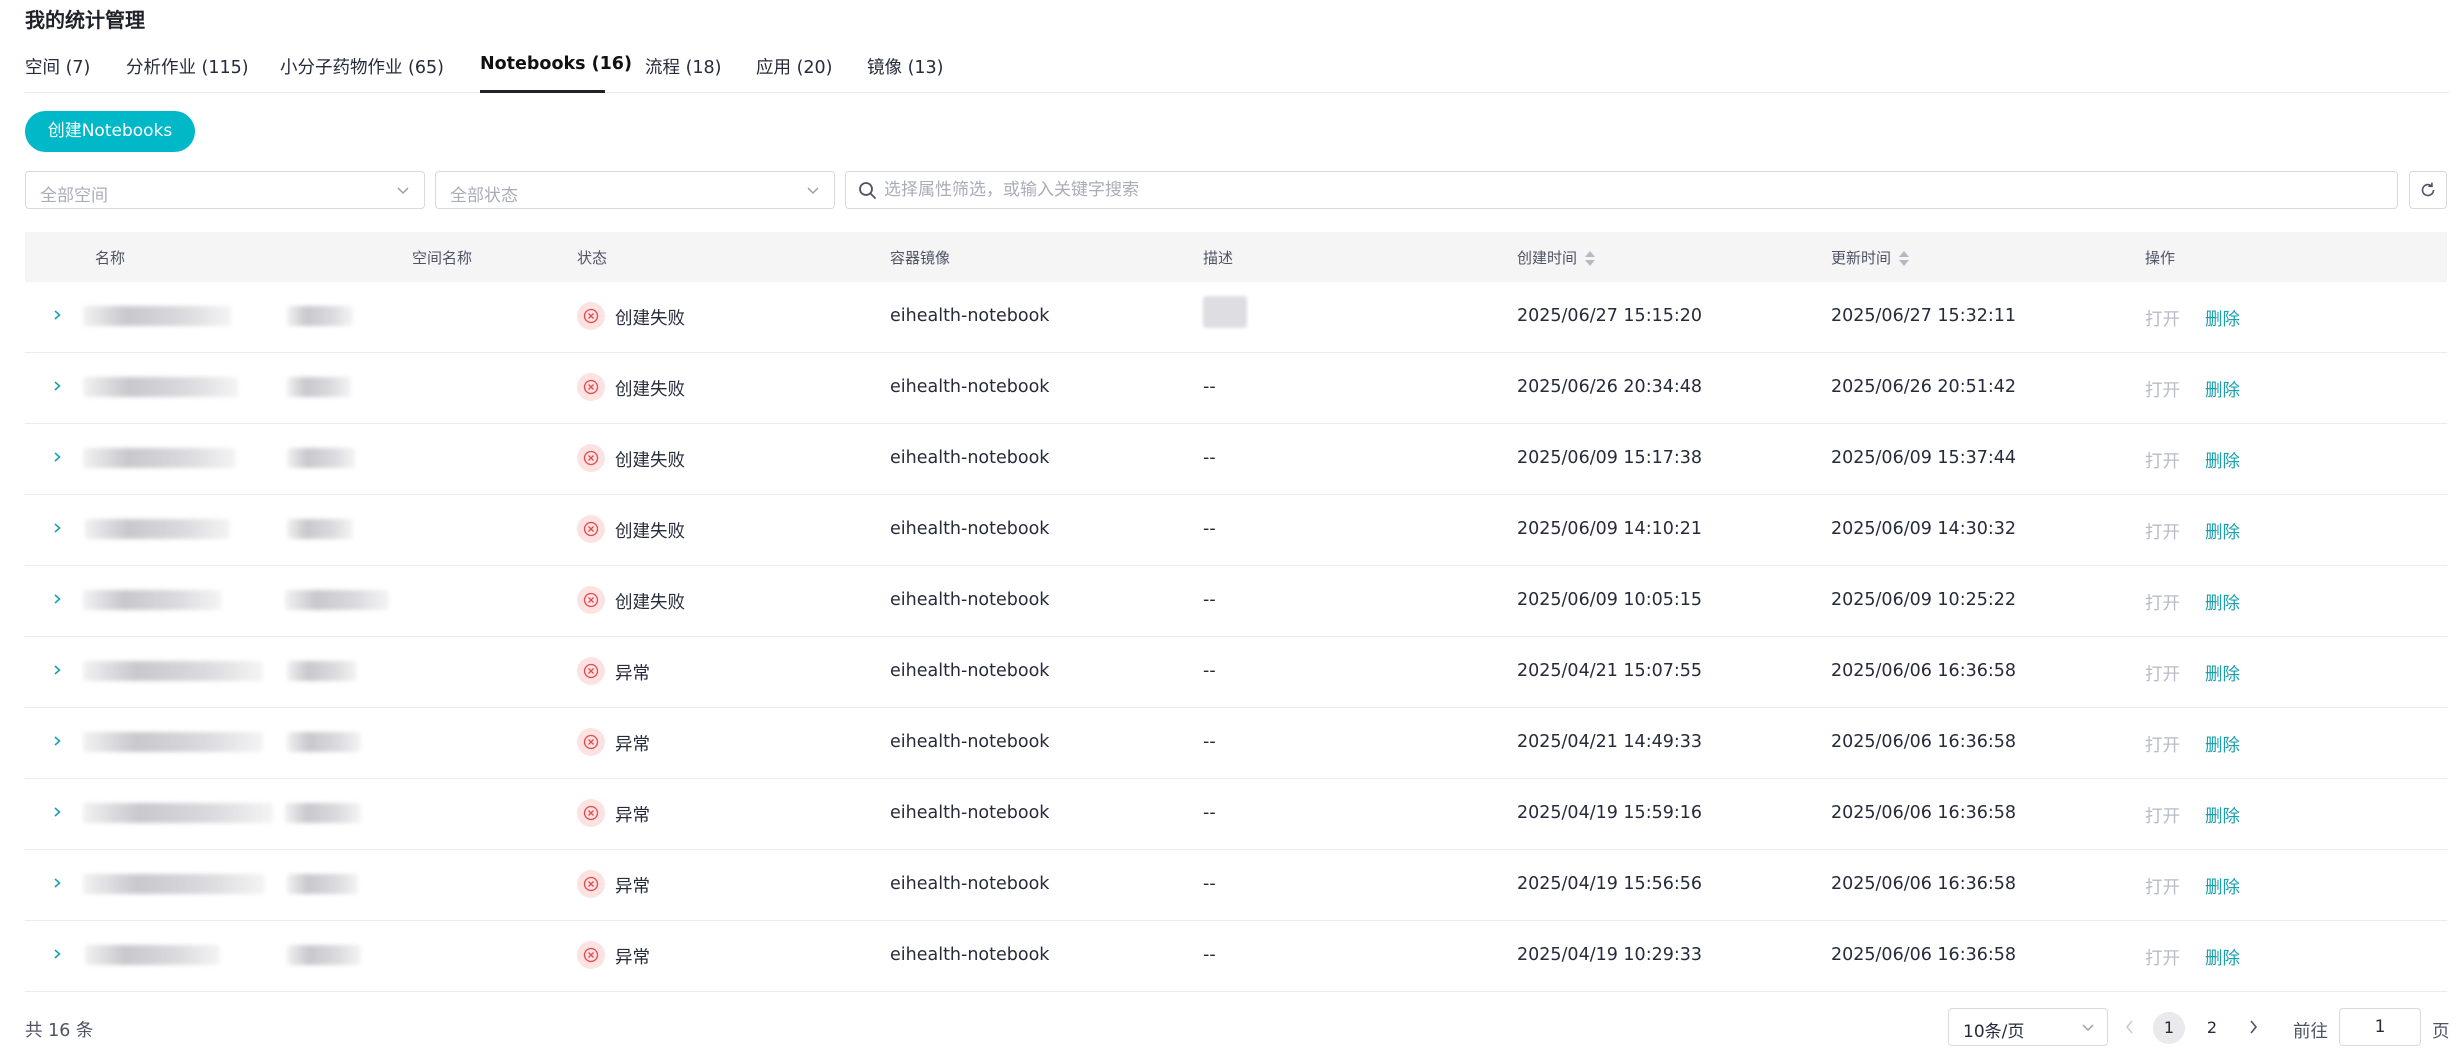  What do you see at coordinates (1610, 671) in the screenshot?
I see `created-time-cell: 2025/04/21 15:07:55` at bounding box center [1610, 671].